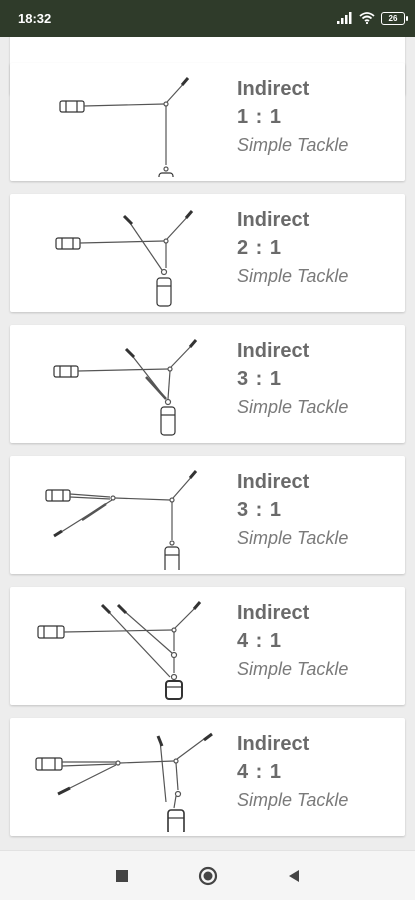  I want to click on navigation-bar, so click(207, 875).